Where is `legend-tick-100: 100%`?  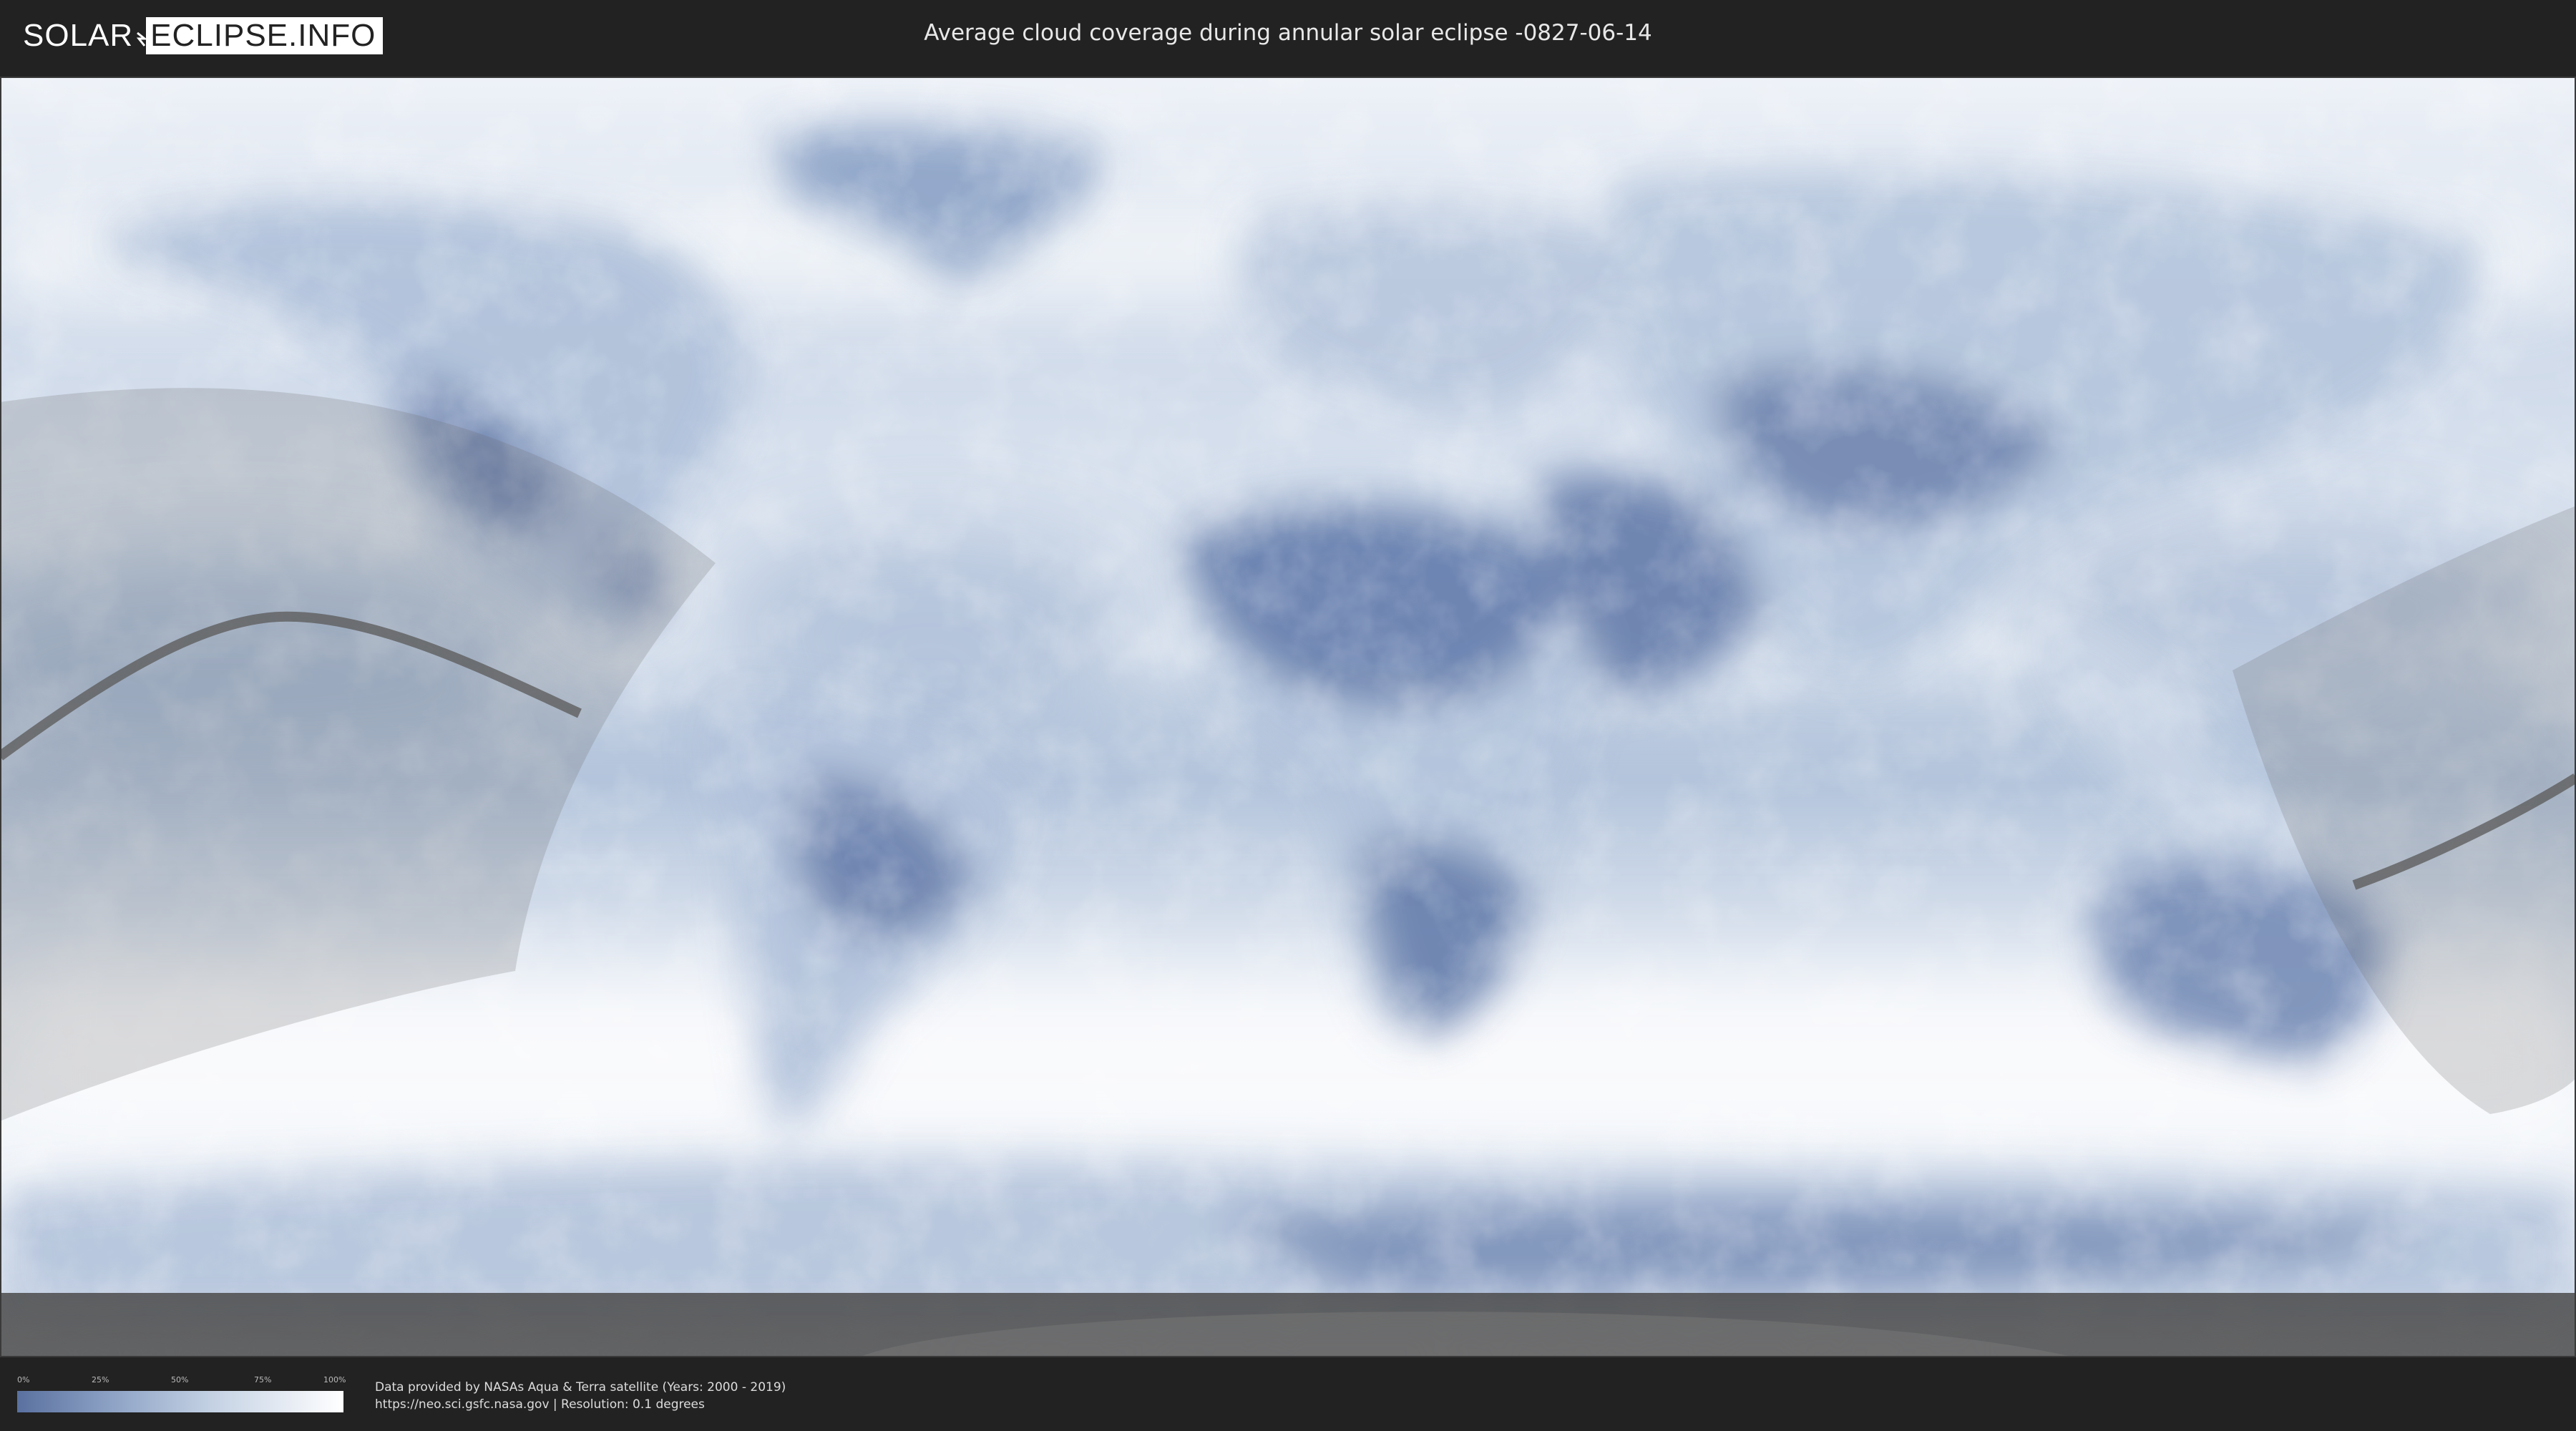
legend-tick-100: 100% is located at coordinates (334, 1379).